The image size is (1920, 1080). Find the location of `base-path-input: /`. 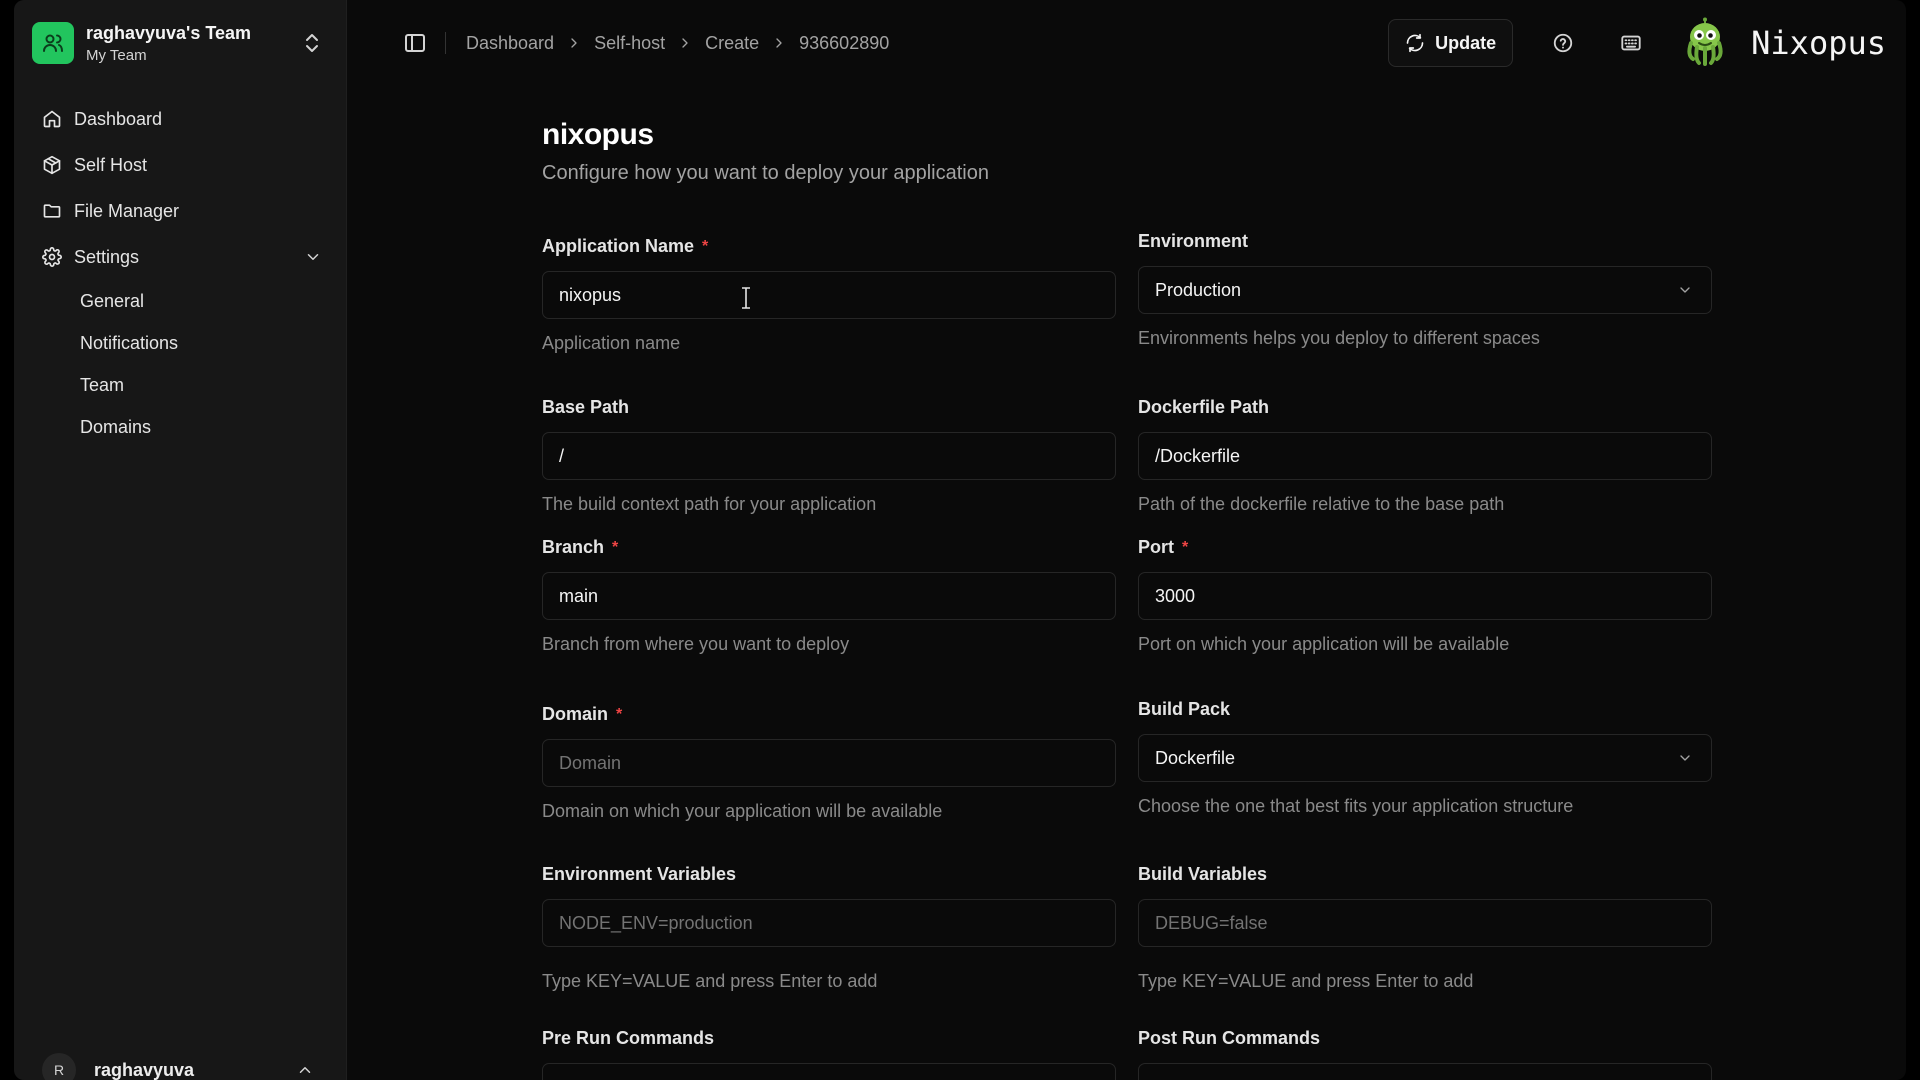

base-path-input: / is located at coordinates (829, 456).